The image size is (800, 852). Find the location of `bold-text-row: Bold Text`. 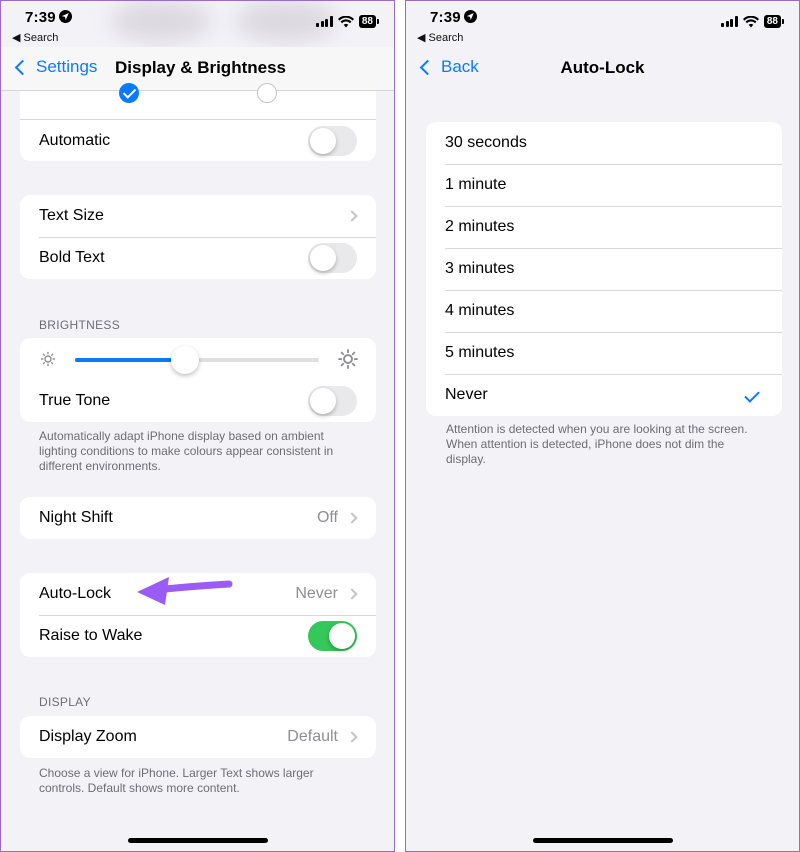

bold-text-row: Bold Text is located at coordinates (198, 258).